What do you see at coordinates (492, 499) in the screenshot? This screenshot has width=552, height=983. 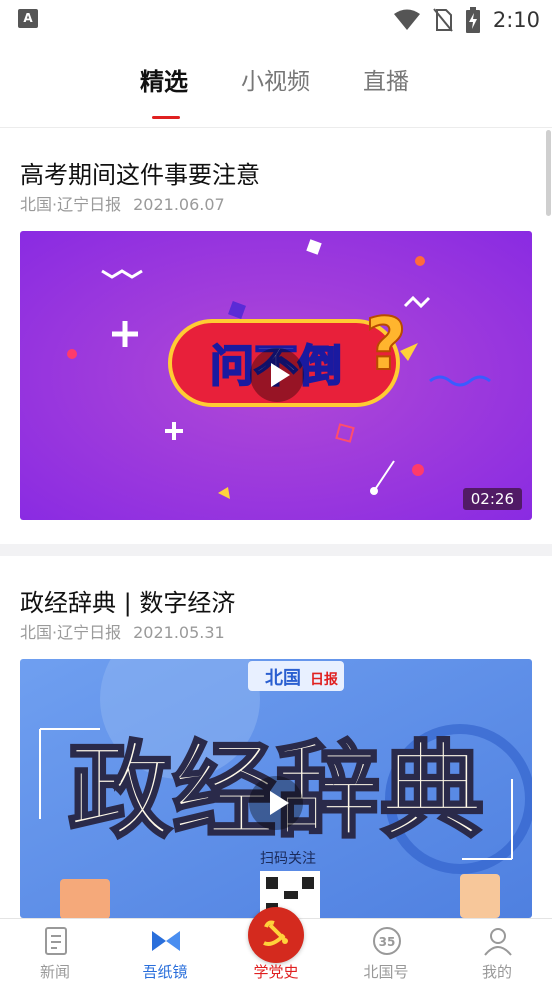 I see `video-duration: 02:26` at bounding box center [492, 499].